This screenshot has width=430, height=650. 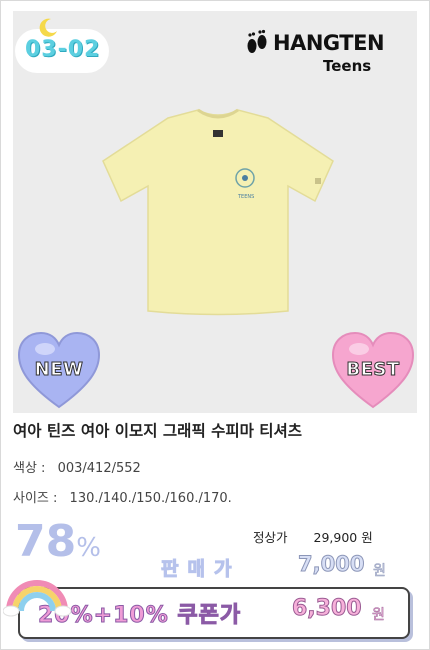 I want to click on size-spec: 사이즈 : 130./140./150./160./170., so click(x=122, y=496).